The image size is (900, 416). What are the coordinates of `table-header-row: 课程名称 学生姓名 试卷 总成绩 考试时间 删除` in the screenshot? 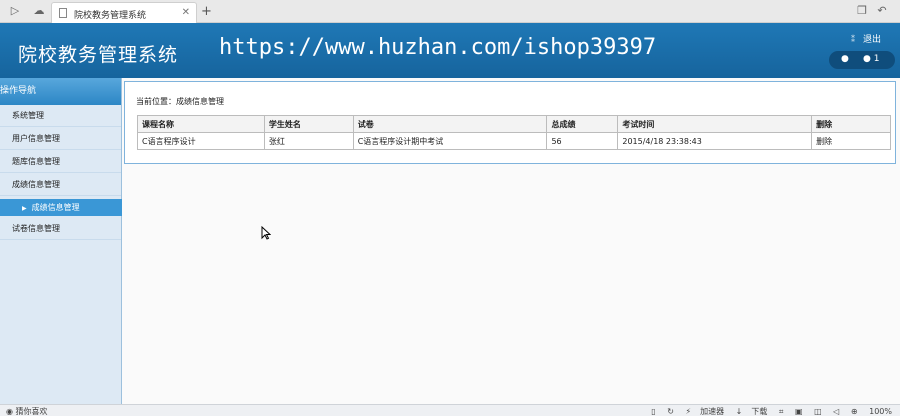 It's located at (514, 124).